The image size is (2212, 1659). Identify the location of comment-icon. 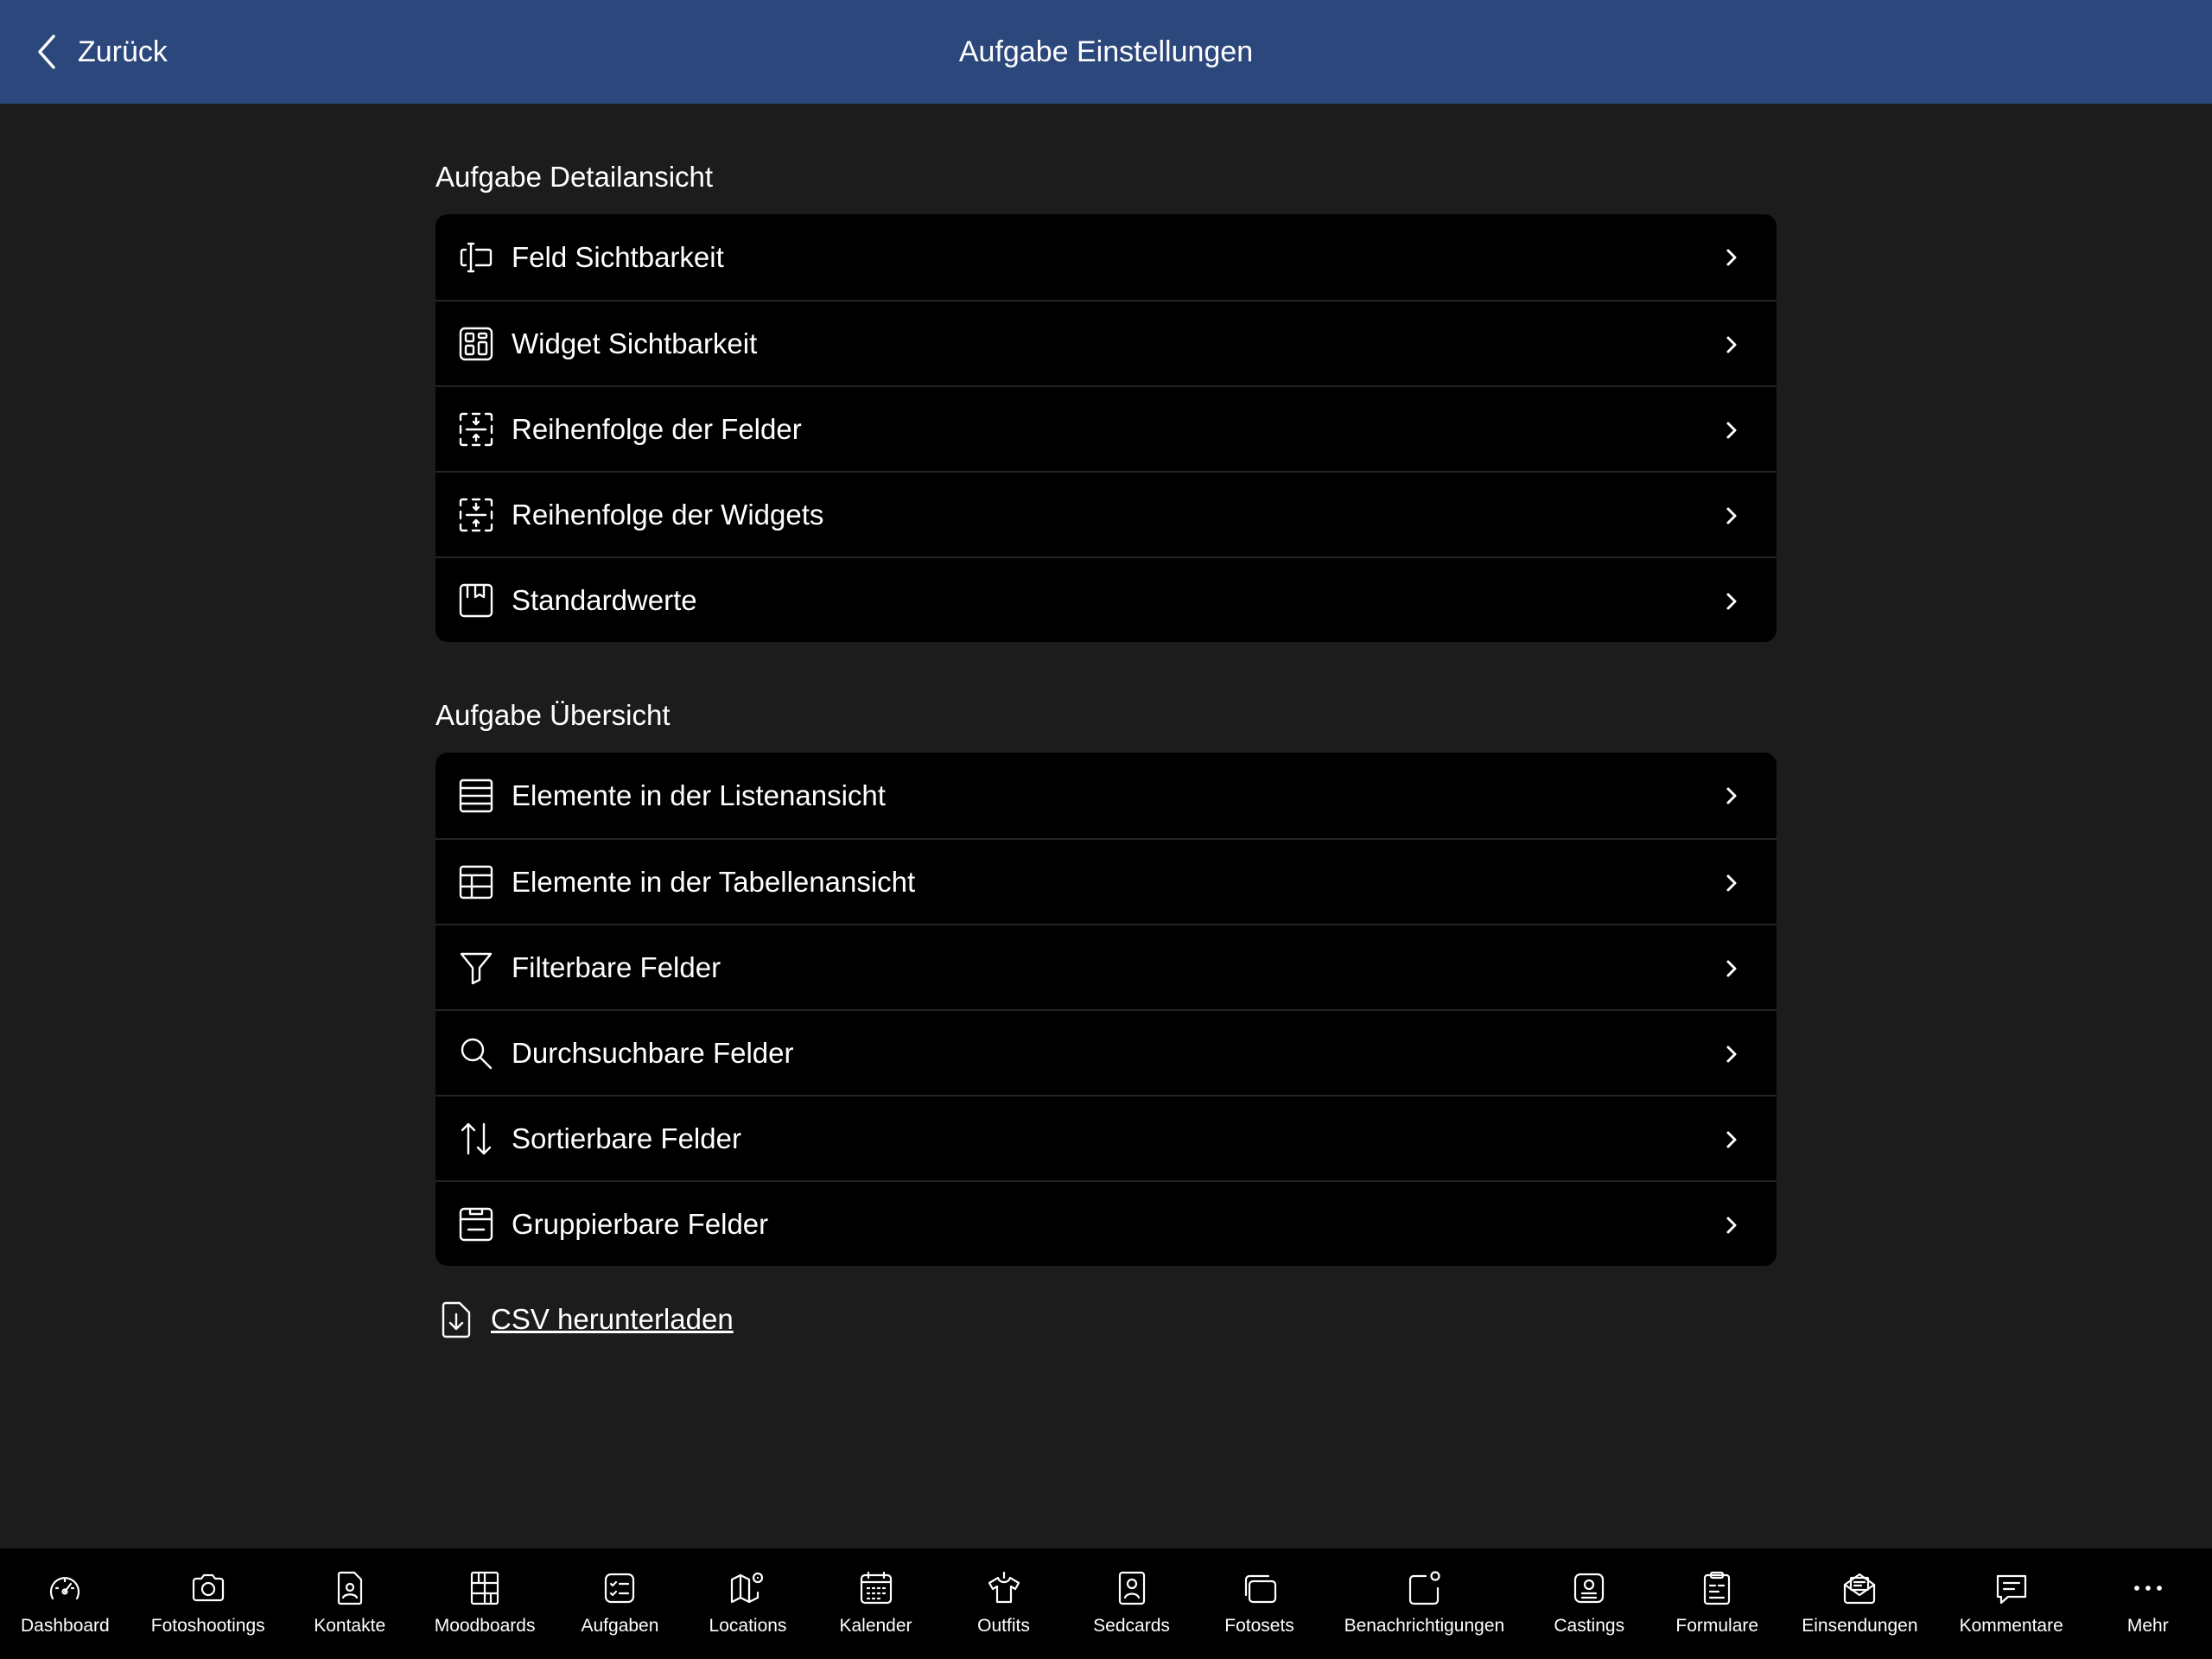
(2011, 1589).